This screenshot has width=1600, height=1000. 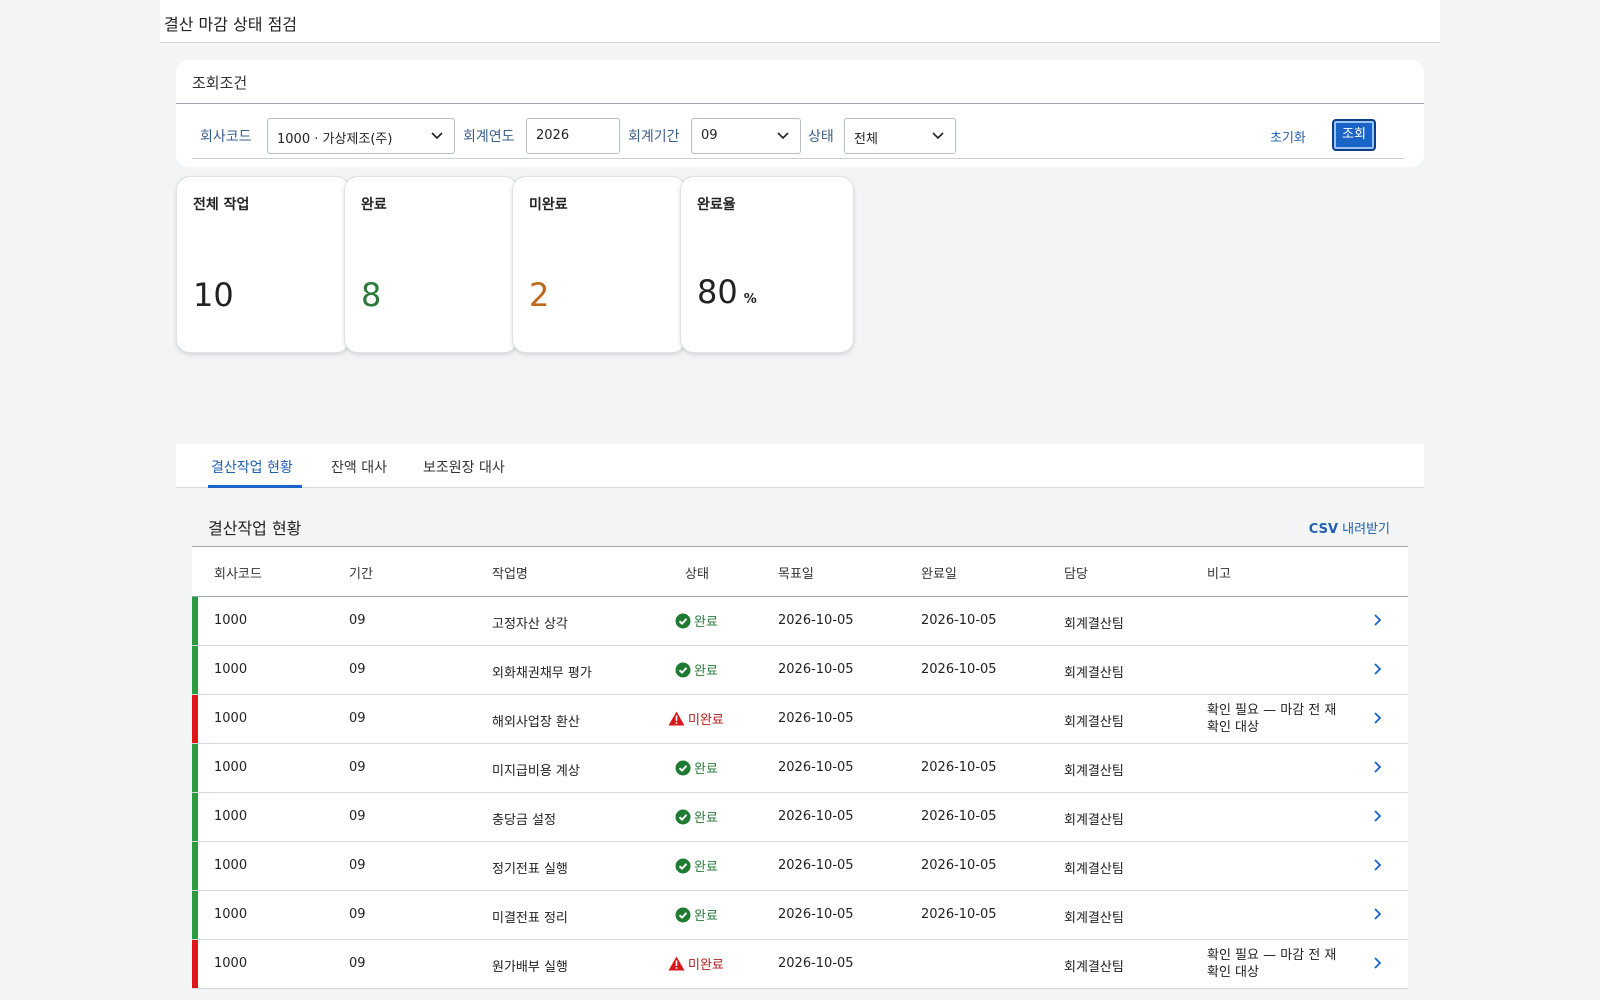 I want to click on col-company: 회사코드, so click(x=238, y=572).